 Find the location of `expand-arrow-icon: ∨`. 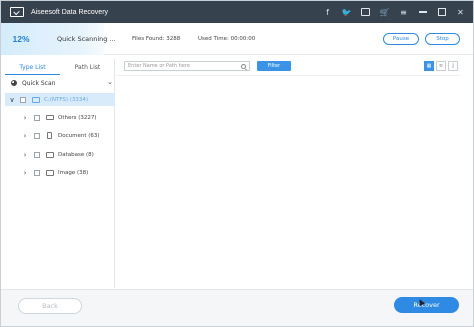

expand-arrow-icon: ∨ is located at coordinates (12, 100).